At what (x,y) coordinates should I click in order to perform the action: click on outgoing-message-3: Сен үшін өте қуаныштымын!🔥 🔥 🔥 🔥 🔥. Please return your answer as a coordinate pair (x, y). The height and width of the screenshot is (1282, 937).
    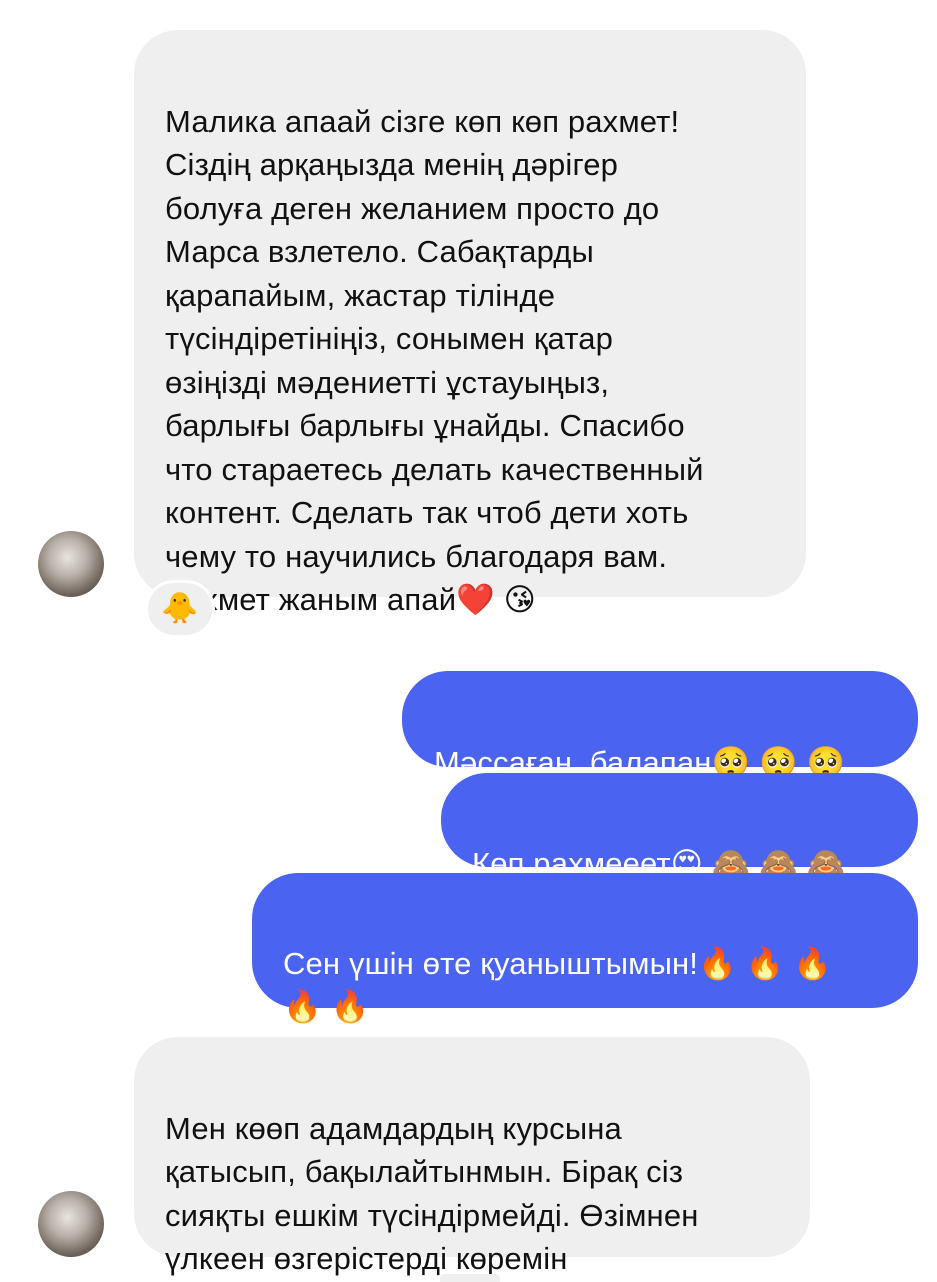
    Looking at the image, I should click on (585, 948).